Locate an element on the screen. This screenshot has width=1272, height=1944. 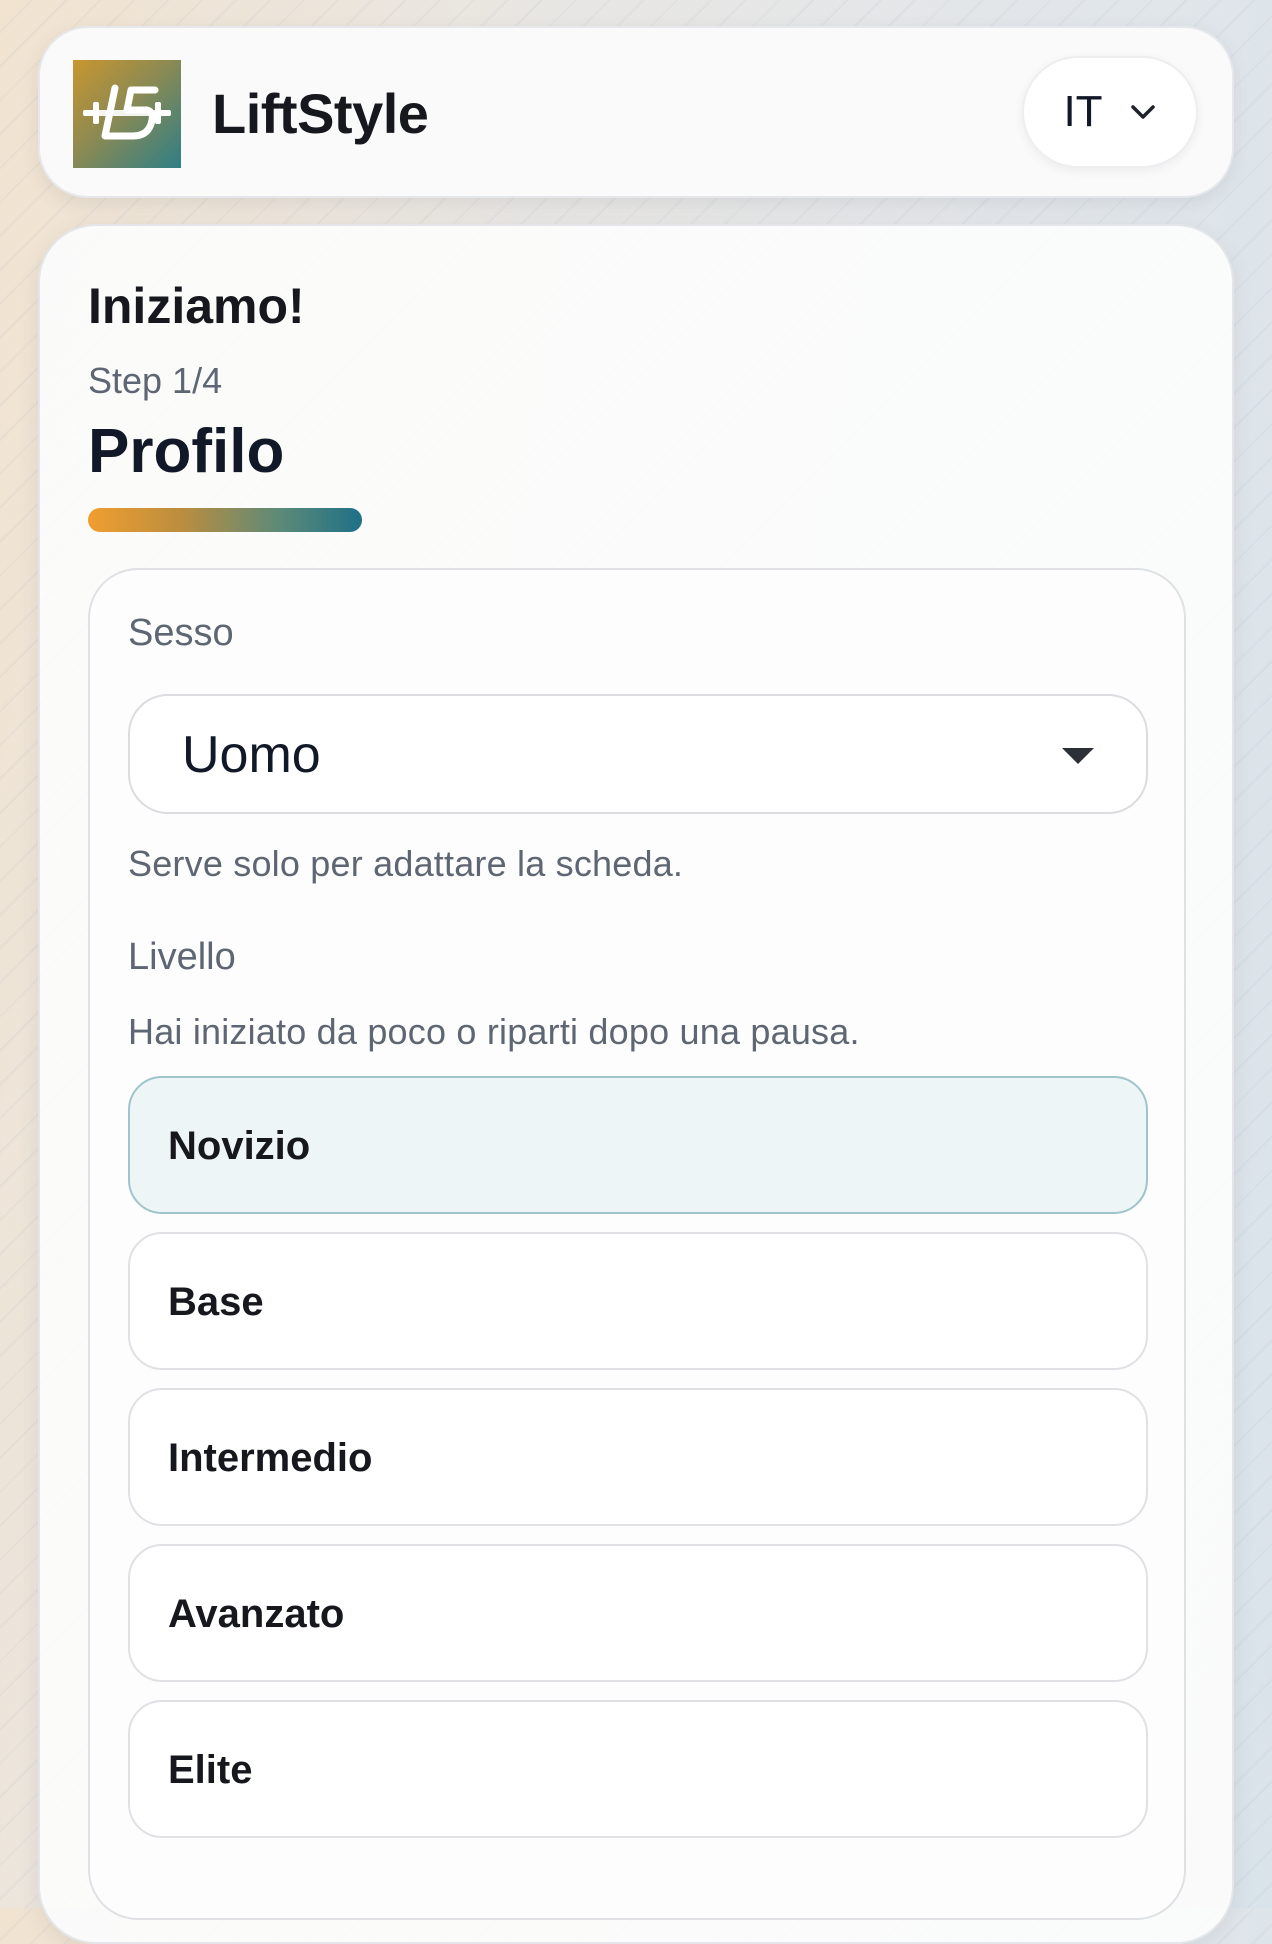
level-option-label: Base is located at coordinates (216, 1302).